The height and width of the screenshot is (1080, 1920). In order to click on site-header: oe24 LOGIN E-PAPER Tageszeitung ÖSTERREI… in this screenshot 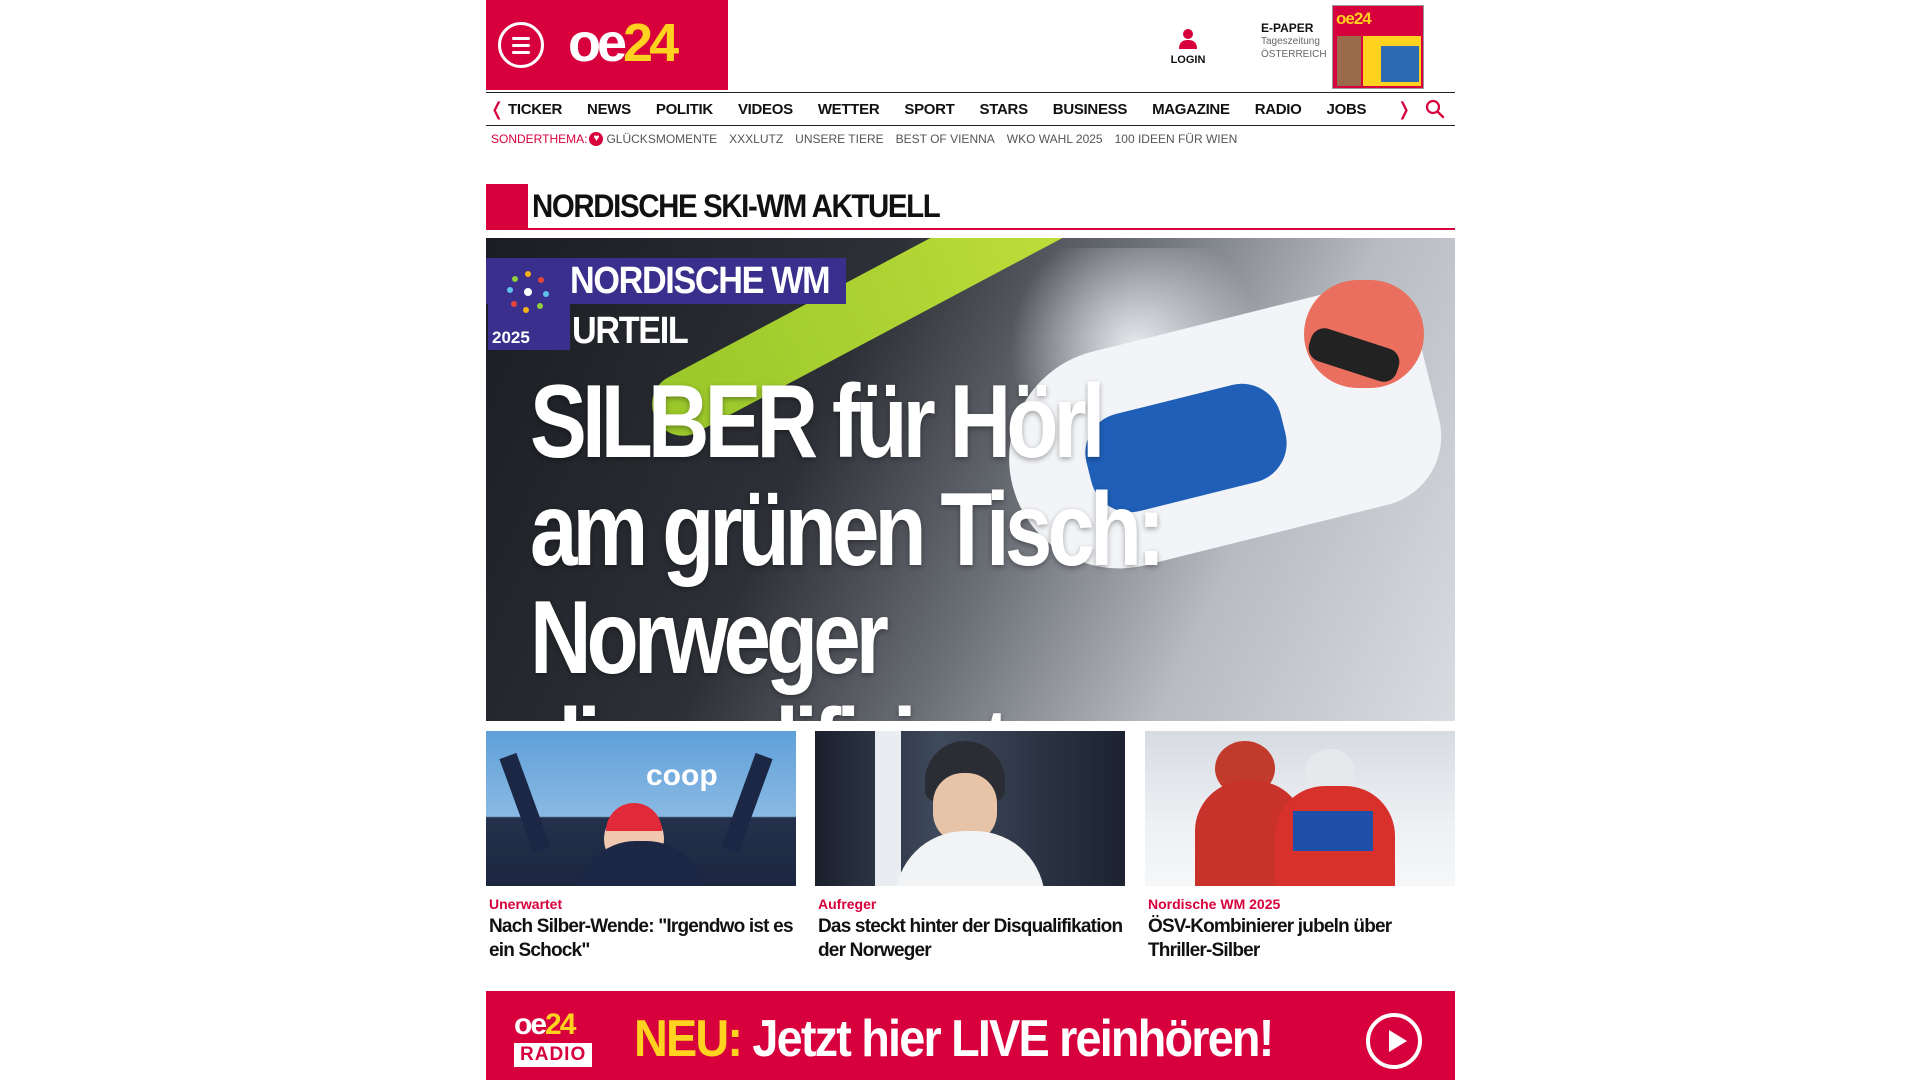, I will do `click(970, 46)`.